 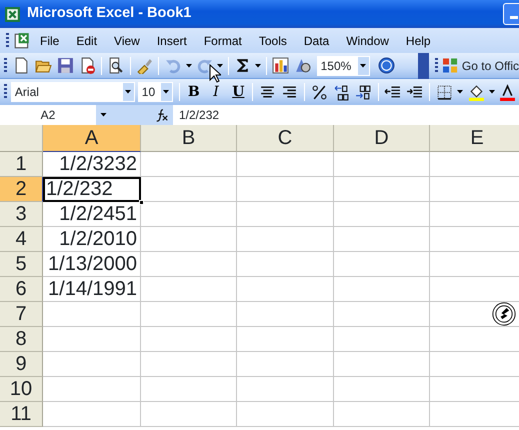 What do you see at coordinates (316, 41) in the screenshot?
I see `menu-item: Data` at bounding box center [316, 41].